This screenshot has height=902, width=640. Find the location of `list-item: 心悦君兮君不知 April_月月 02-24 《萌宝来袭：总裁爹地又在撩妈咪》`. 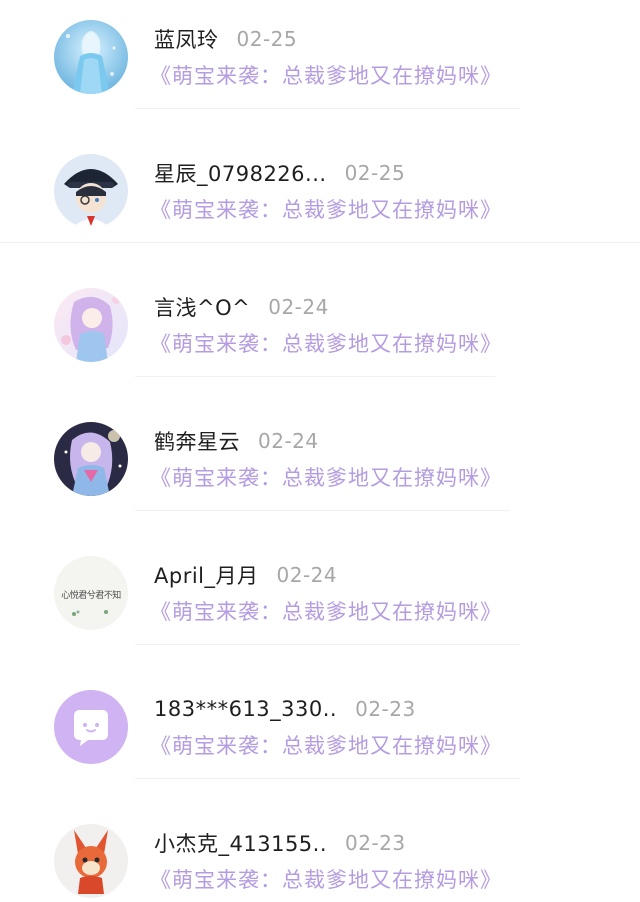

list-item: 心悦君兮君不知 April_月月 02-24 《萌宝来袭：总裁爹地又在撩妈咪》 is located at coordinates (320, 603).